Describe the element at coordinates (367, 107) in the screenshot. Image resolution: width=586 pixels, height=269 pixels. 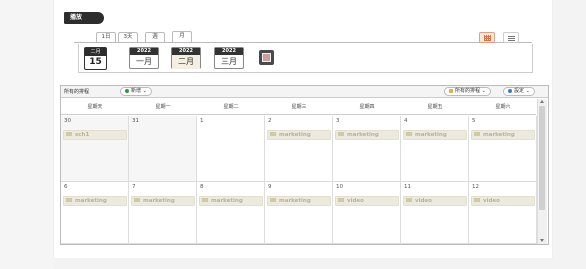
I see `weekday-label: 星期四` at that location.